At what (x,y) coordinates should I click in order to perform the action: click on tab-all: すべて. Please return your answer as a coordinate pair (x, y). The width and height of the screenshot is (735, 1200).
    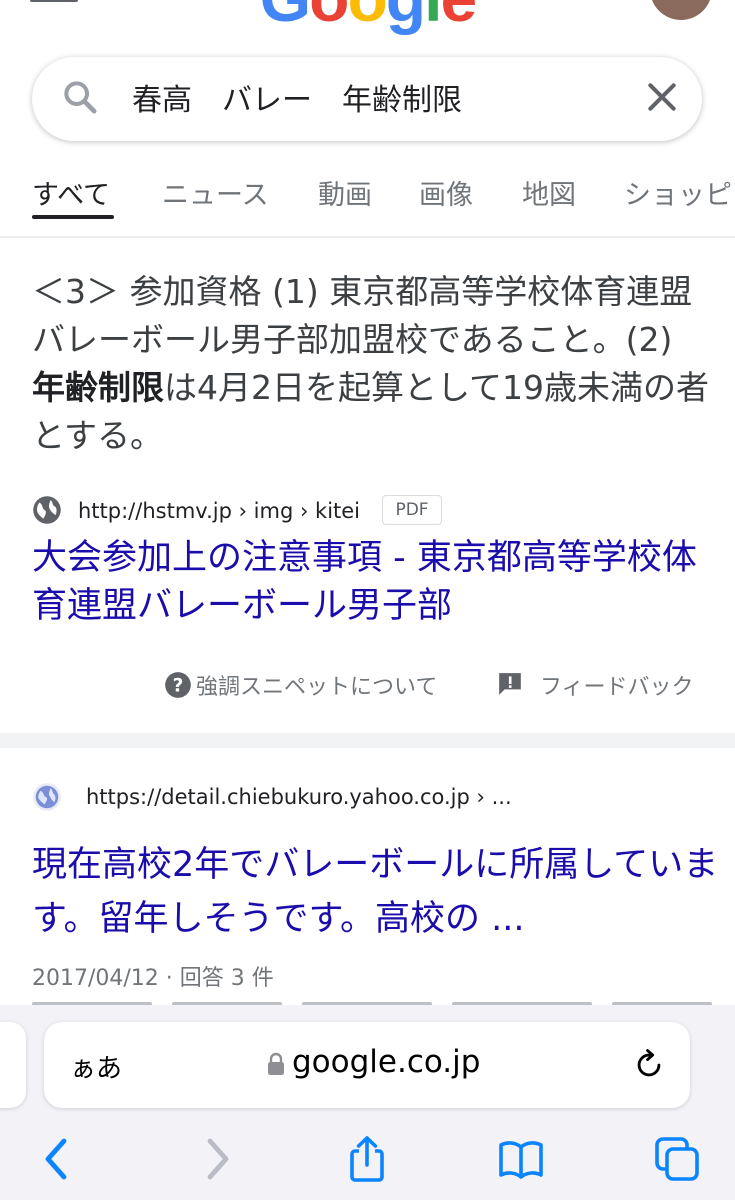
    Looking at the image, I should click on (71, 192).